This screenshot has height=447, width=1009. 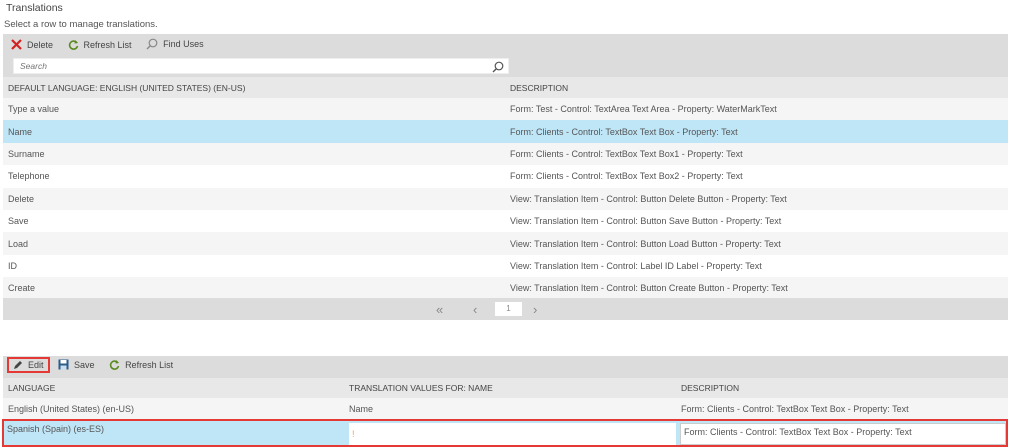 I want to click on default-language-cell: Delete, so click(x=21, y=198).